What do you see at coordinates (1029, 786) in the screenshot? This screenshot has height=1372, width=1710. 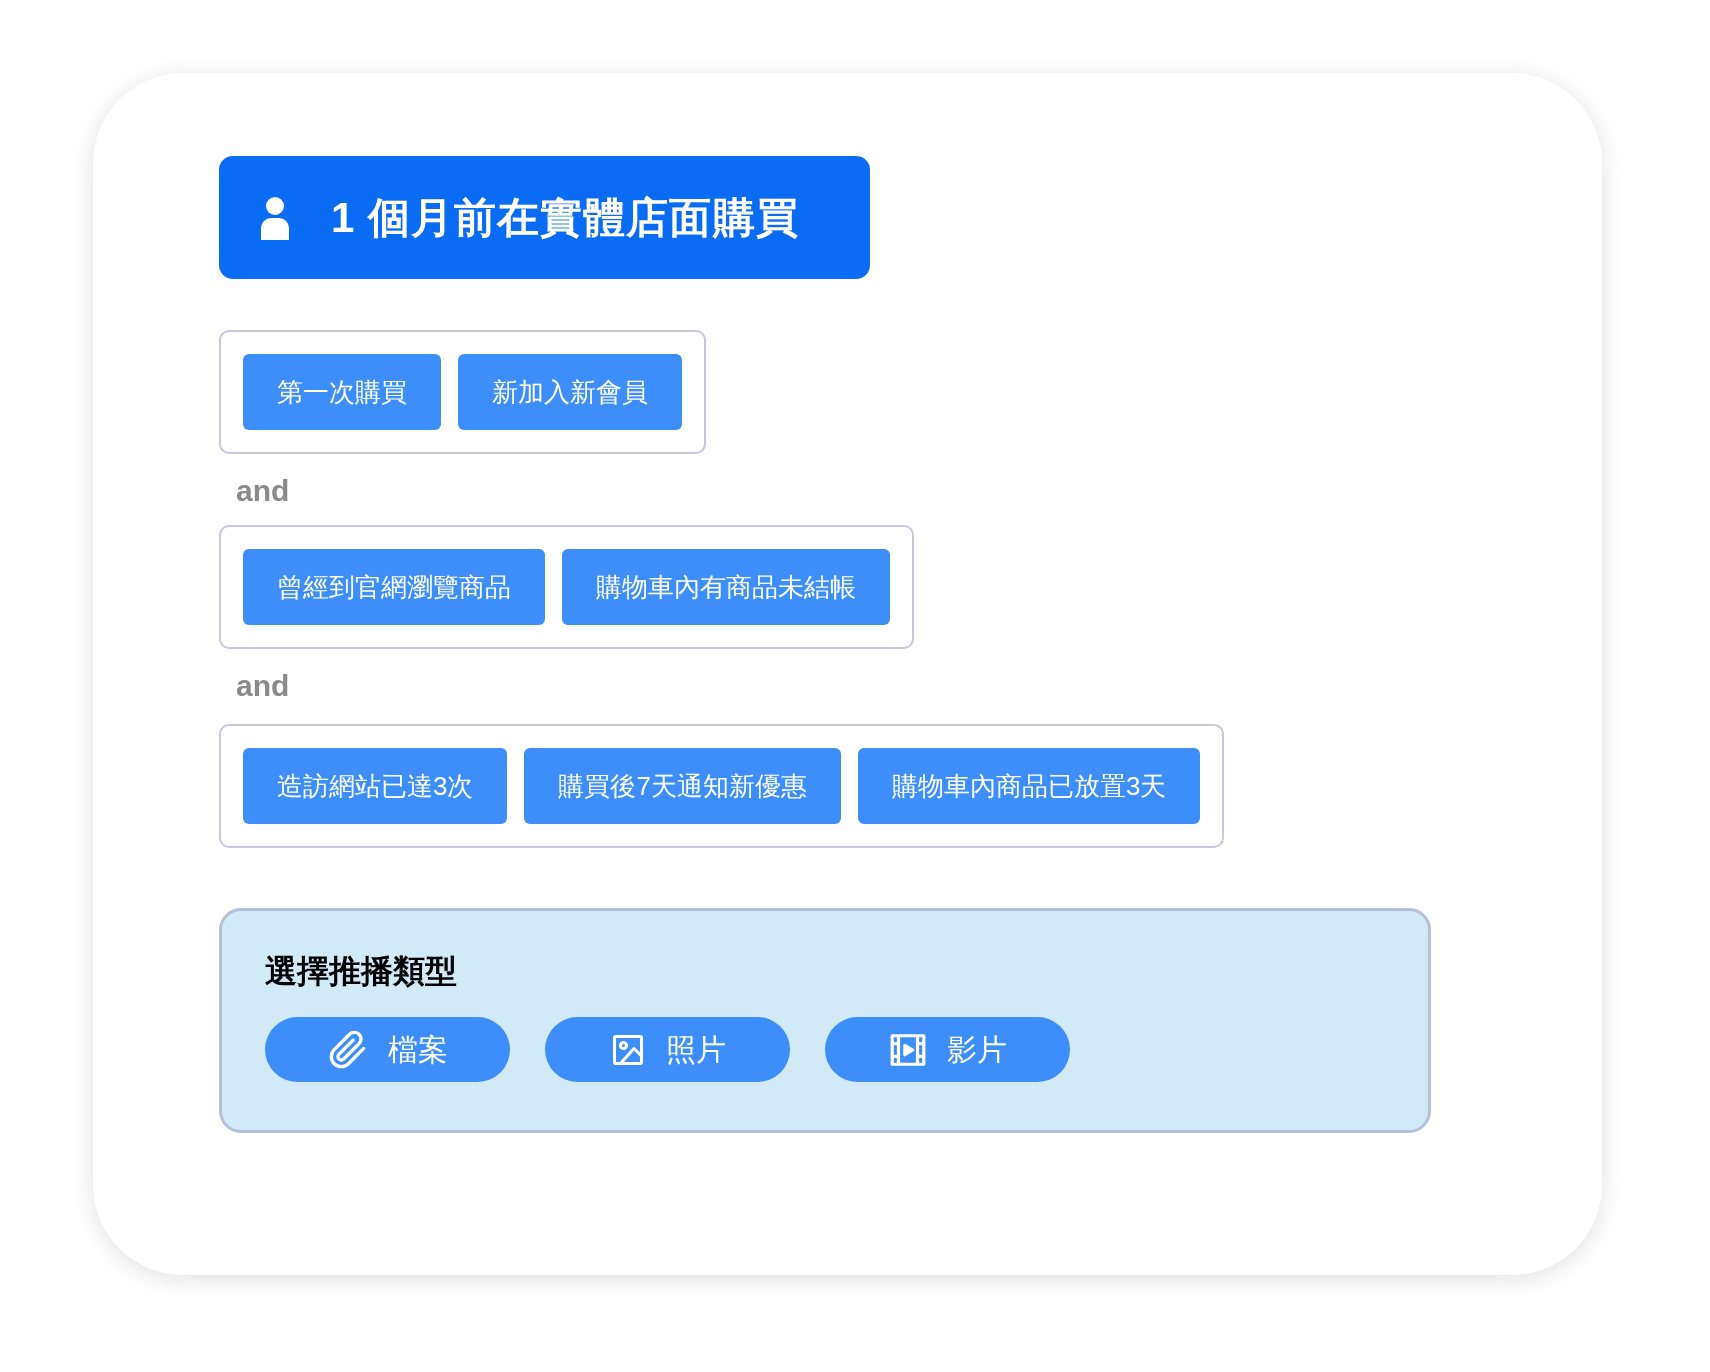 I see `tag-chip: 購物車內商品已放置3天` at bounding box center [1029, 786].